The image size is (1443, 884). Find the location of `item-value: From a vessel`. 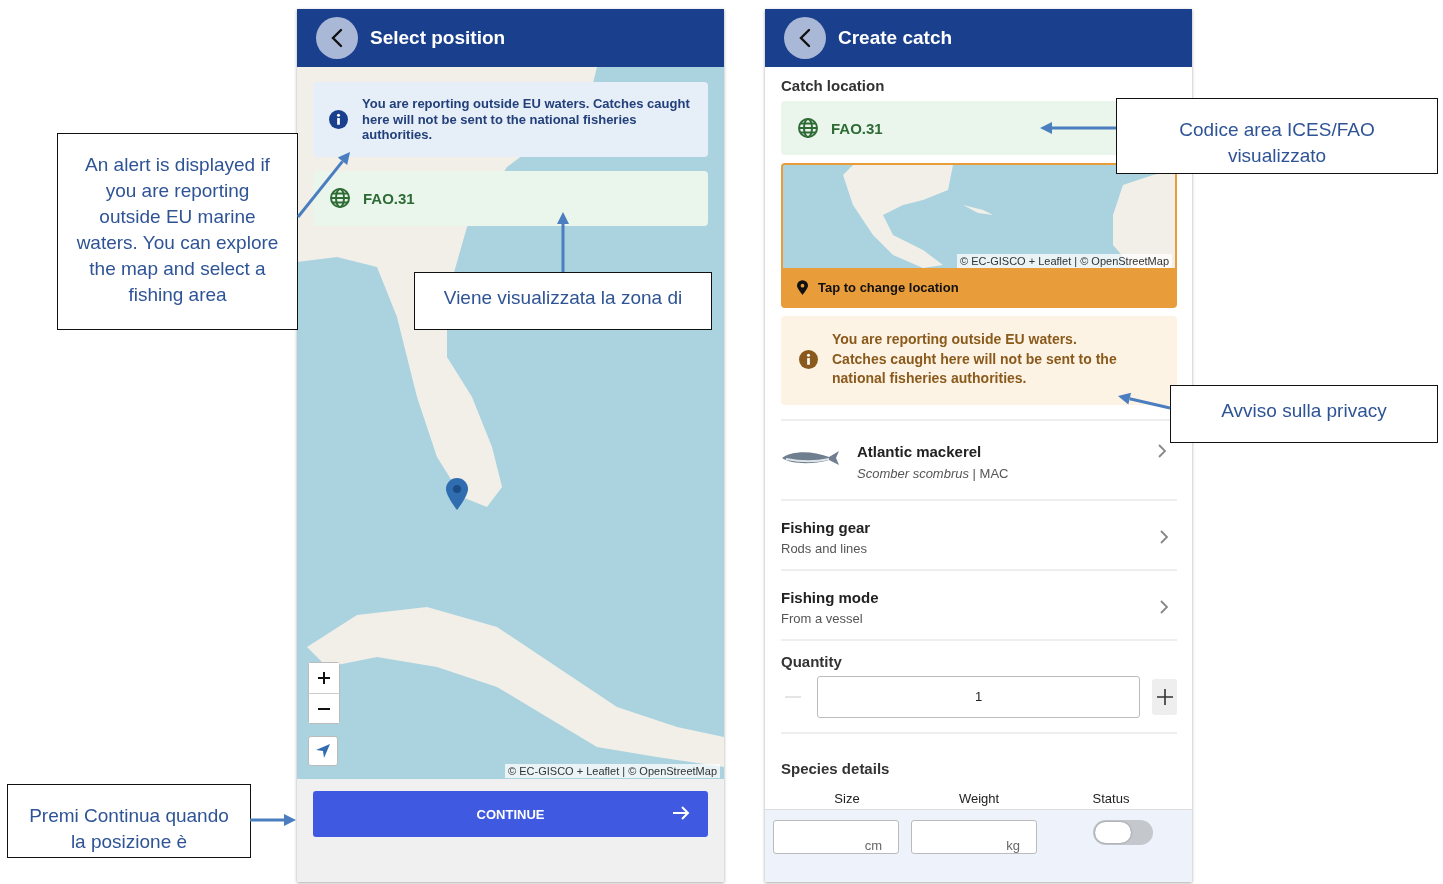

item-value: From a vessel is located at coordinates (822, 618).